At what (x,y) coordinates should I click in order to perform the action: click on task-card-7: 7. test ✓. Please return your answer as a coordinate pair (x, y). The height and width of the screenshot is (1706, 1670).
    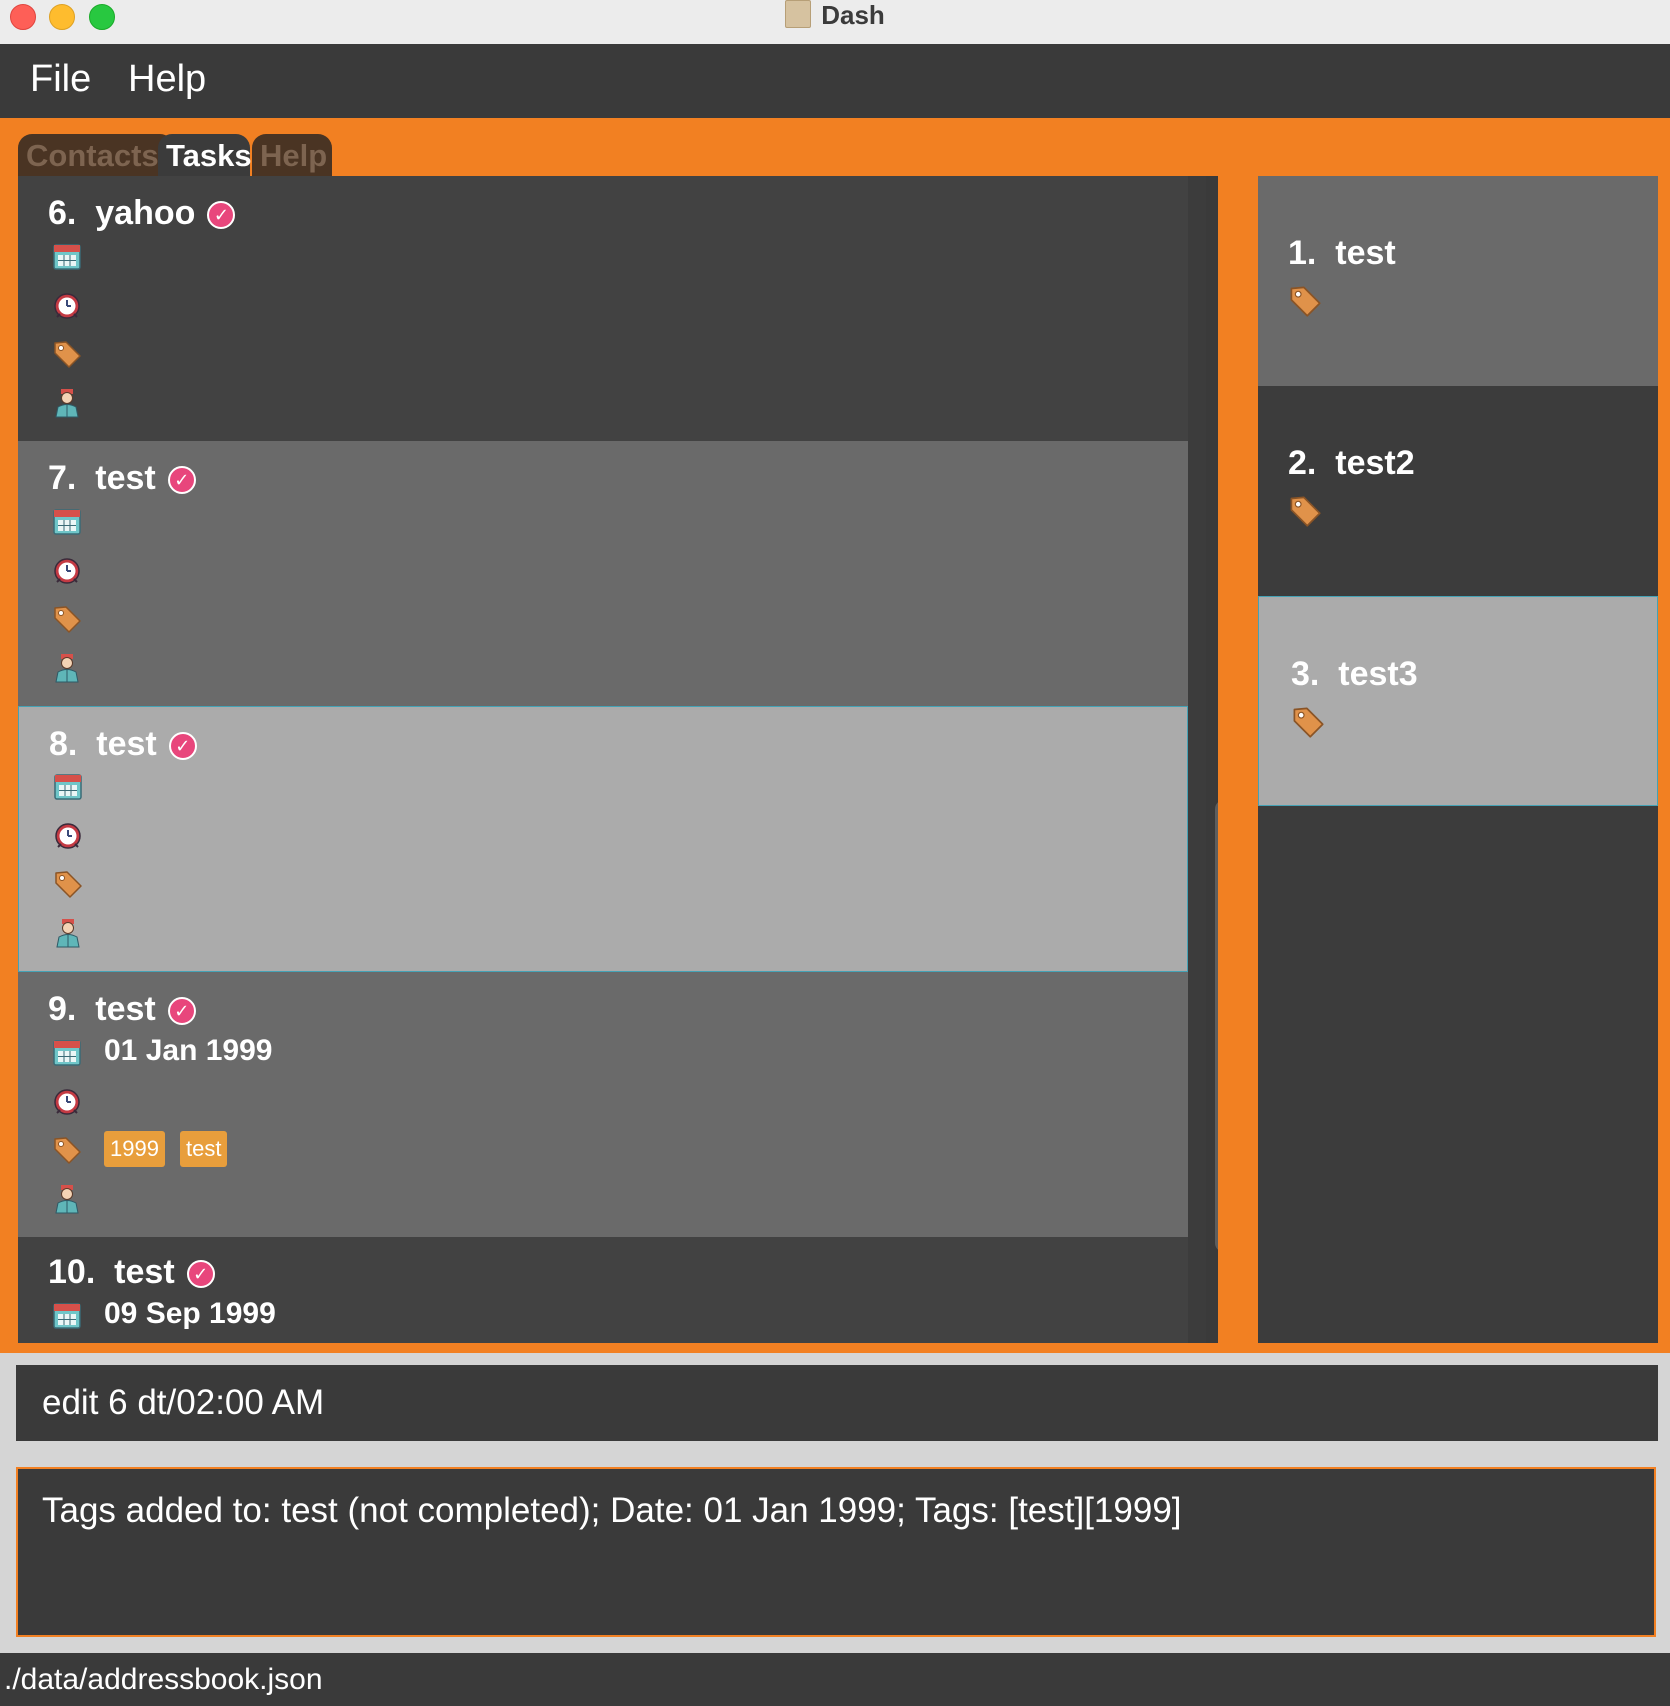
    Looking at the image, I should click on (603, 573).